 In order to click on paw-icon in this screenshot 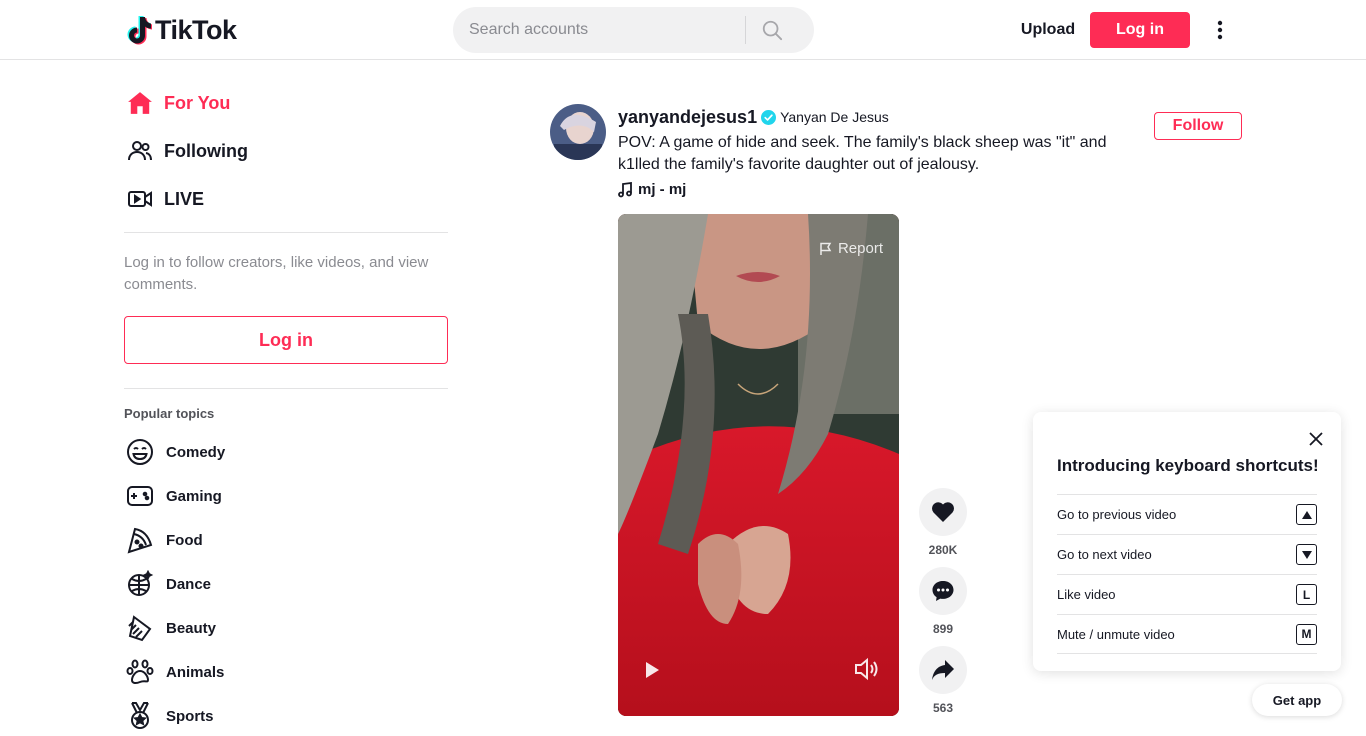, I will do `click(140, 672)`.